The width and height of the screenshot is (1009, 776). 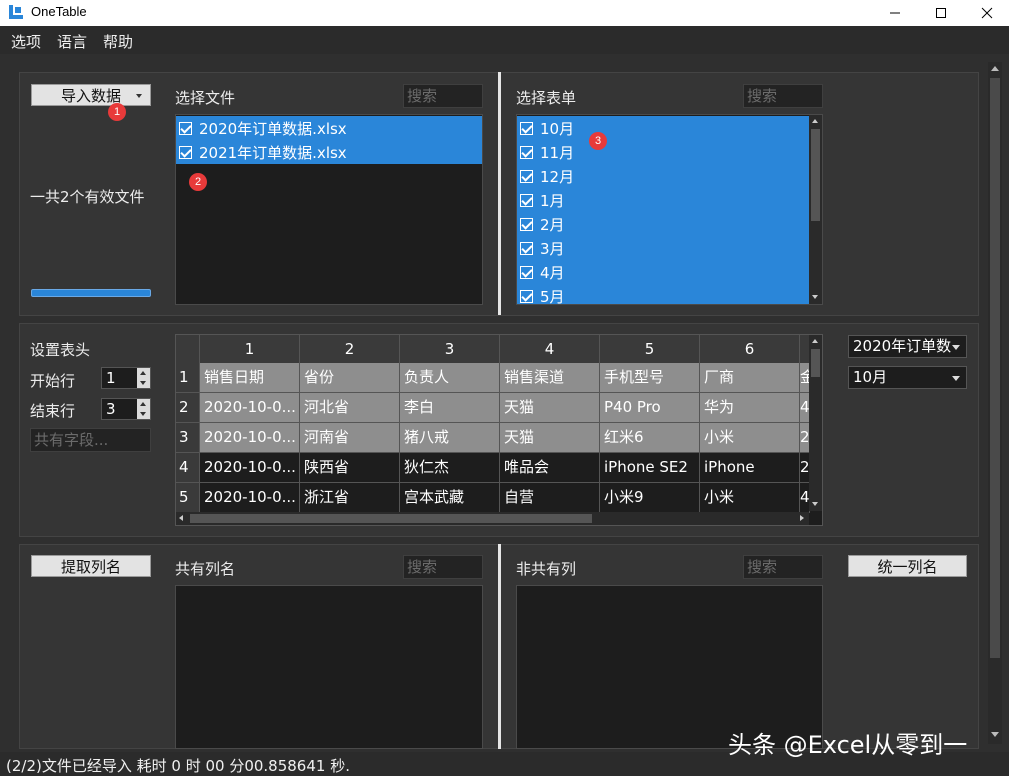 I want to click on table-cell: 李白, so click(x=450, y=408).